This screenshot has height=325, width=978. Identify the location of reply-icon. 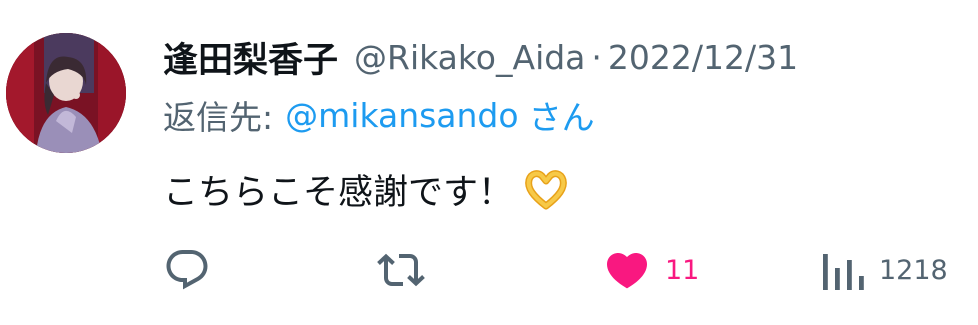
(187, 270).